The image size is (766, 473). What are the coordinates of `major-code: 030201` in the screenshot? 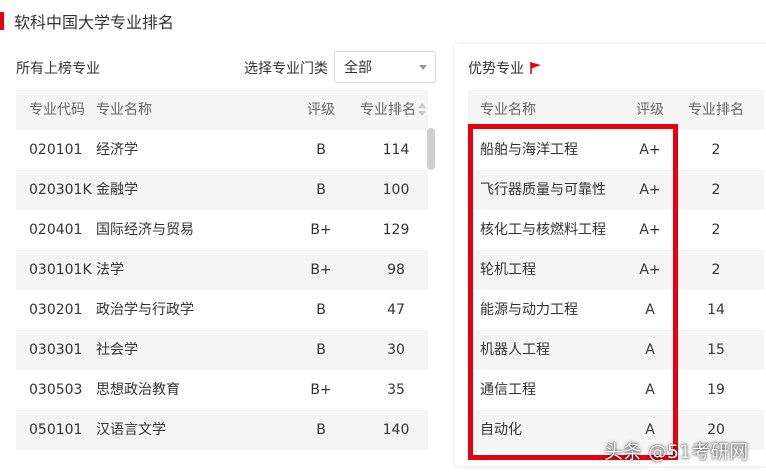 It's located at (56, 310).